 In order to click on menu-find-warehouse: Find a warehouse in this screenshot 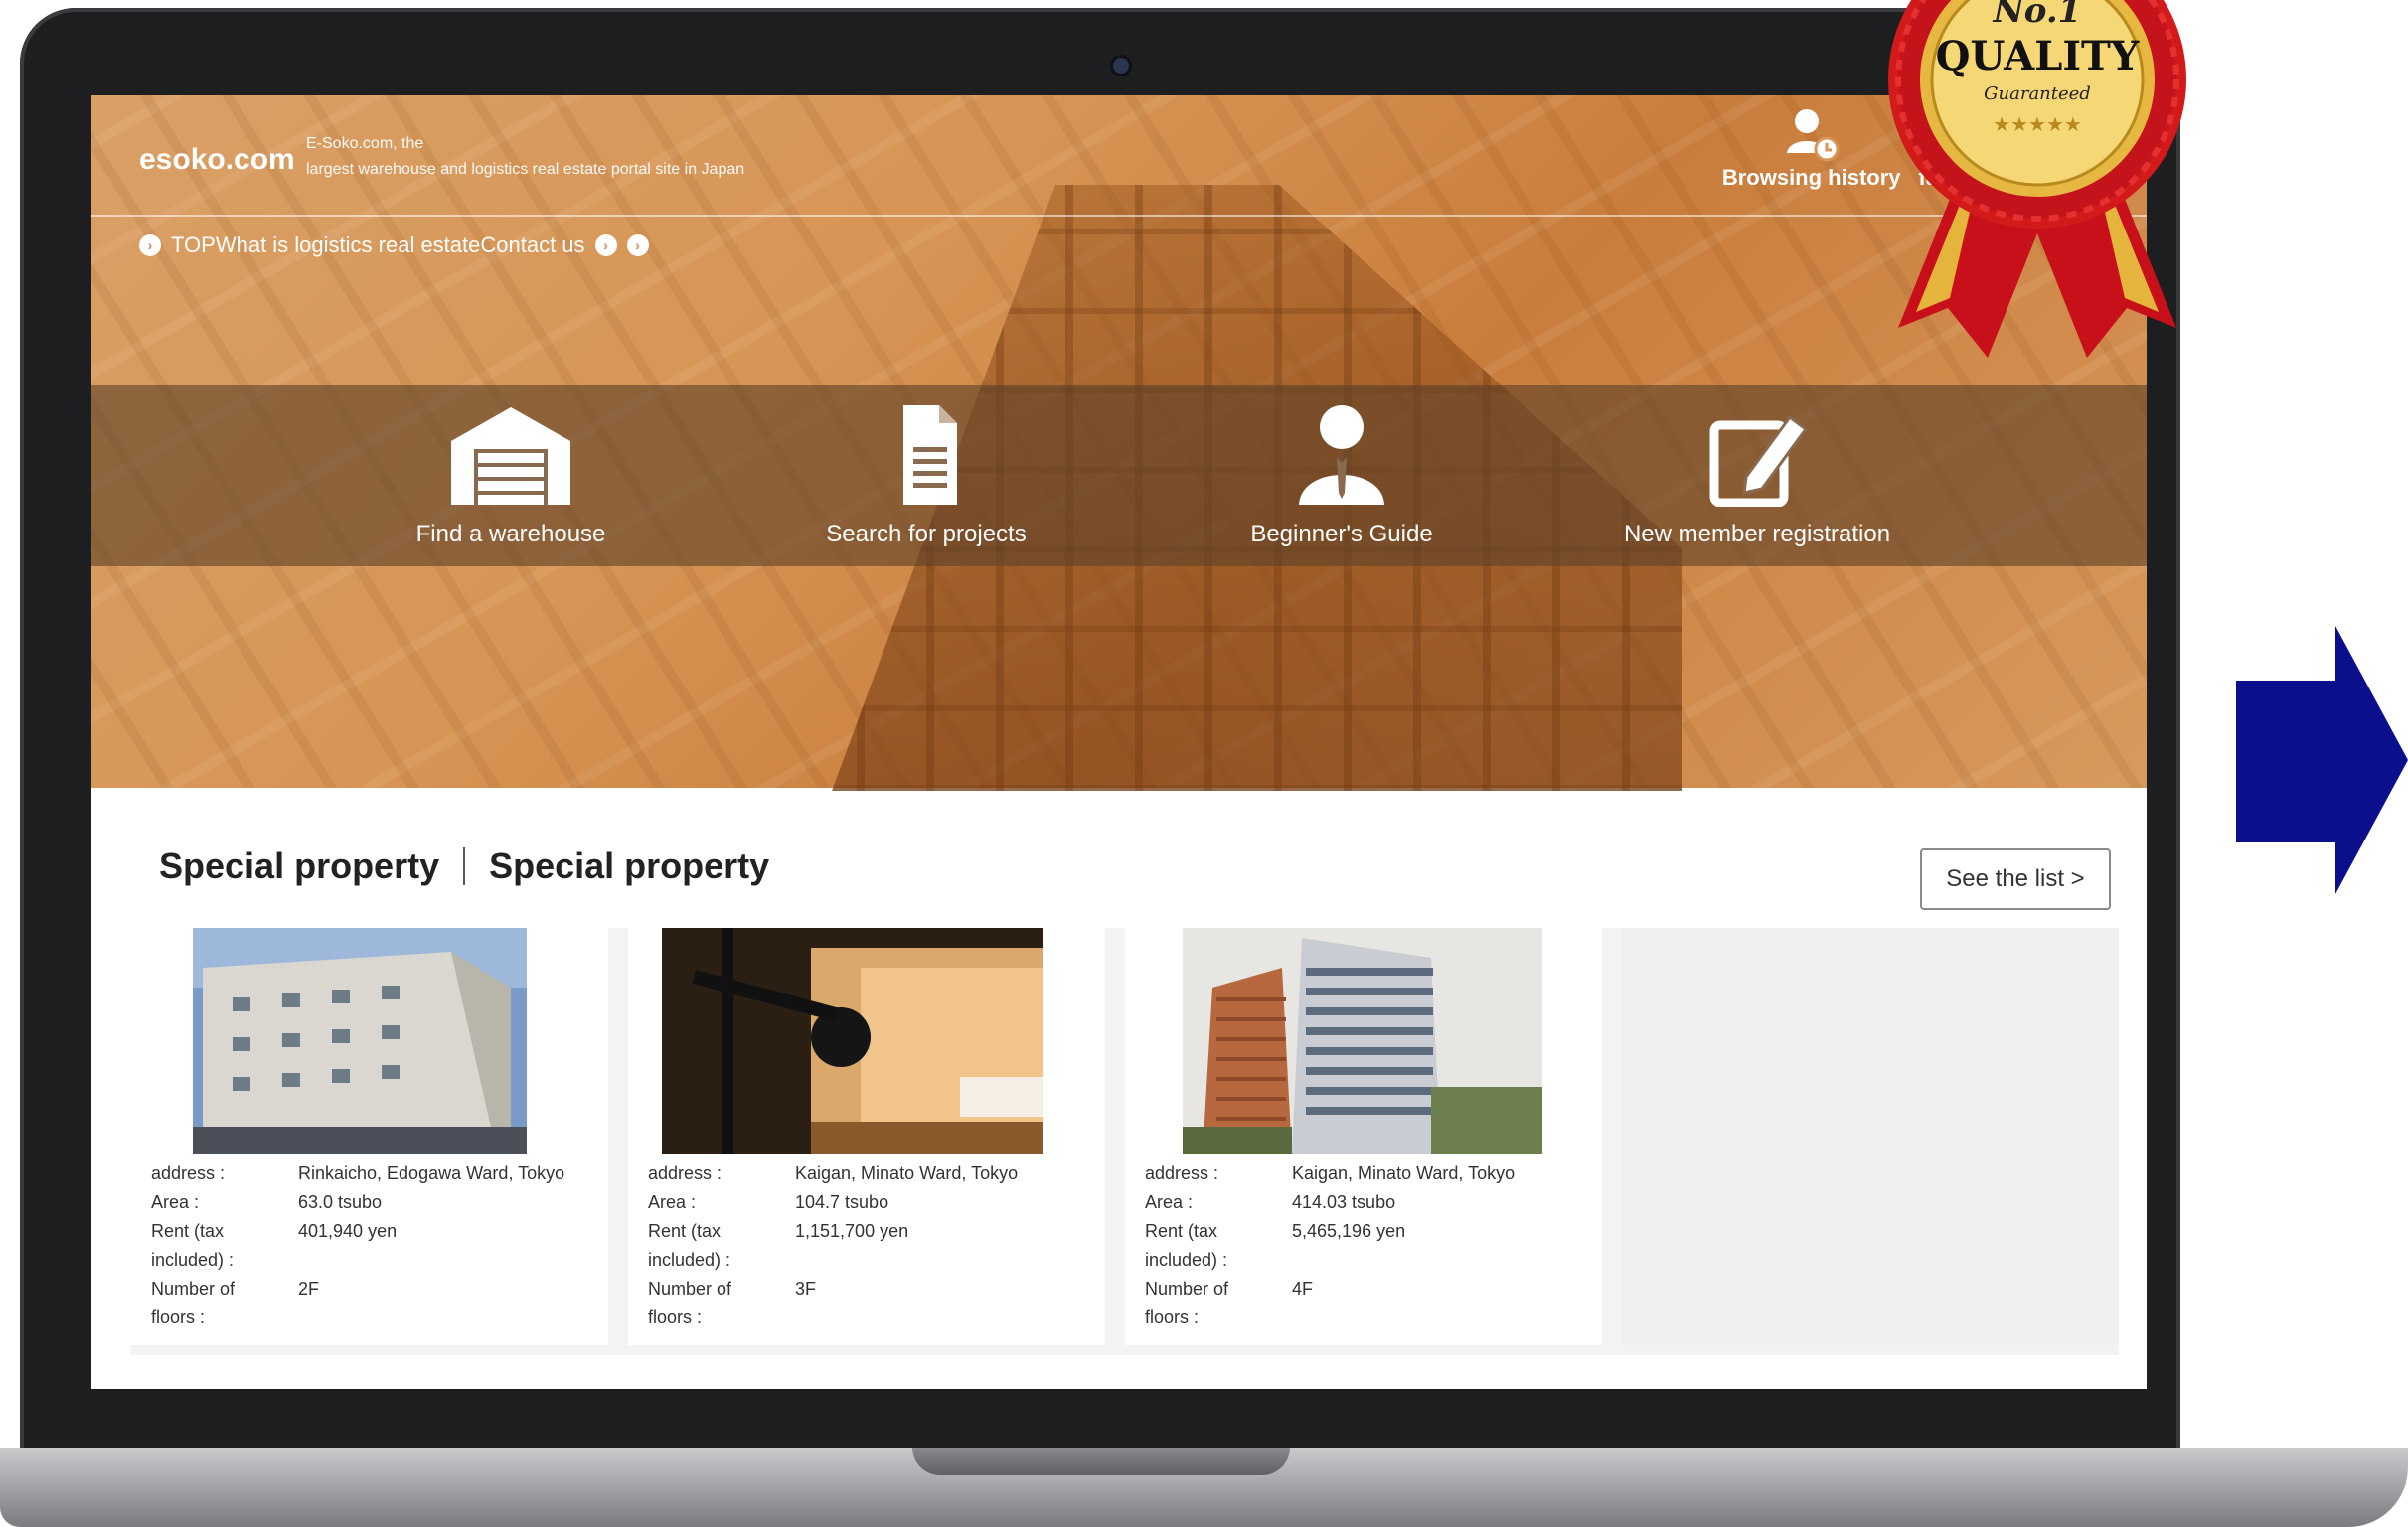, I will do `click(511, 475)`.